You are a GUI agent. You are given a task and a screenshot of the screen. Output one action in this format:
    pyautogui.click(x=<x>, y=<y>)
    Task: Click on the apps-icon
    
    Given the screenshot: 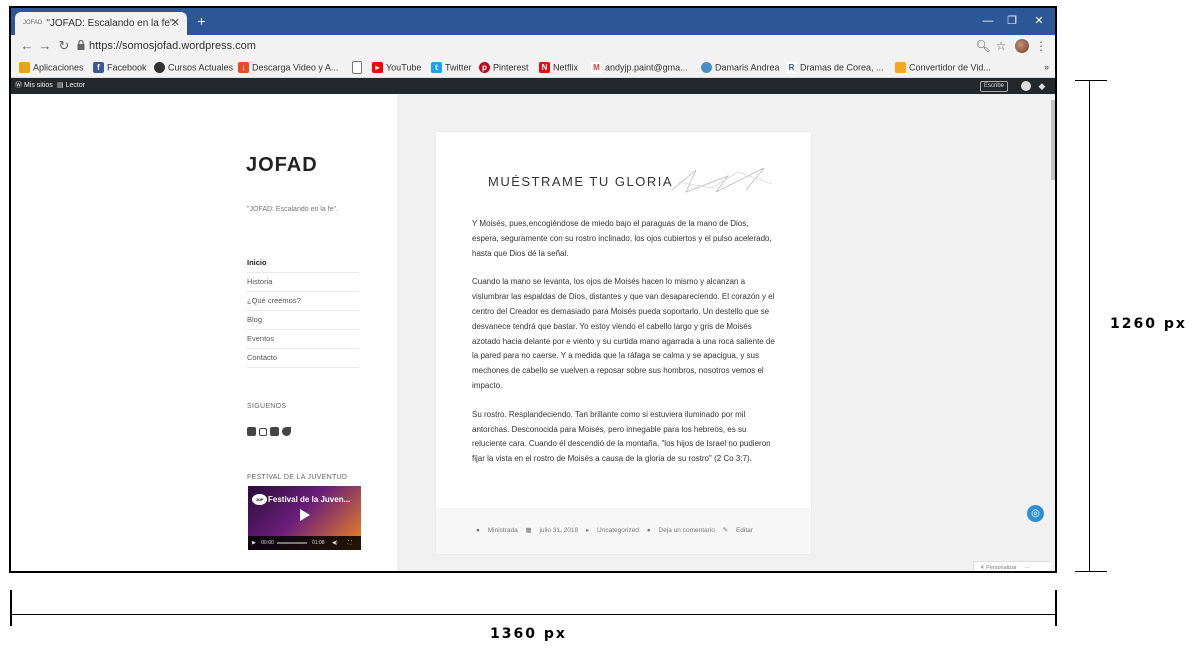 What is the action you would take?
    pyautogui.click(x=24, y=68)
    